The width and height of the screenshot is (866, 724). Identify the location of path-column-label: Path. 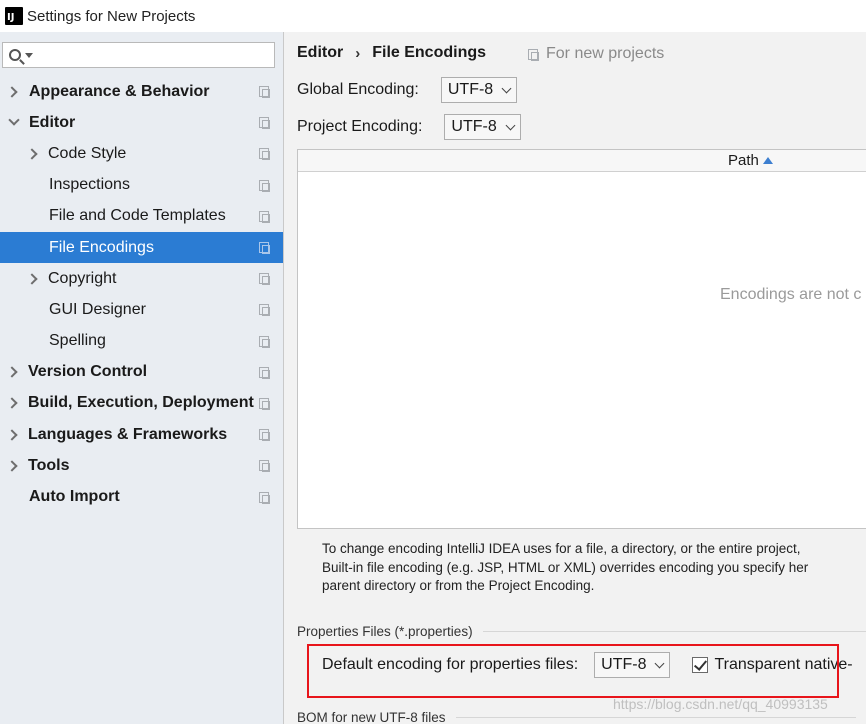
(743, 160).